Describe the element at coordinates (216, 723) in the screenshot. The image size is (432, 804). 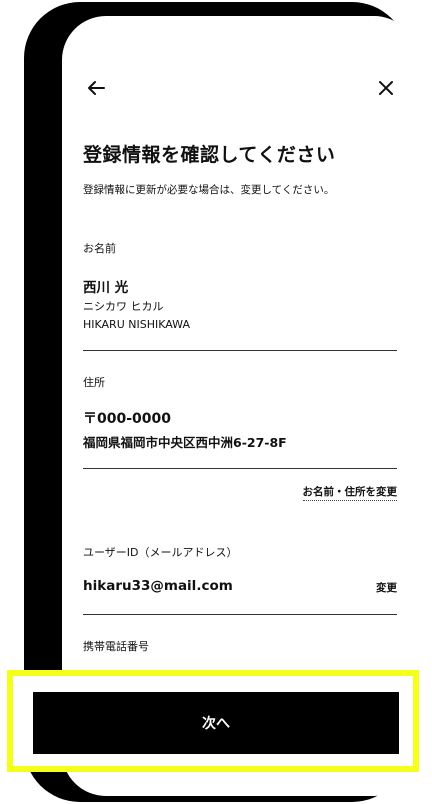
I see `next-button: 次へ` at that location.